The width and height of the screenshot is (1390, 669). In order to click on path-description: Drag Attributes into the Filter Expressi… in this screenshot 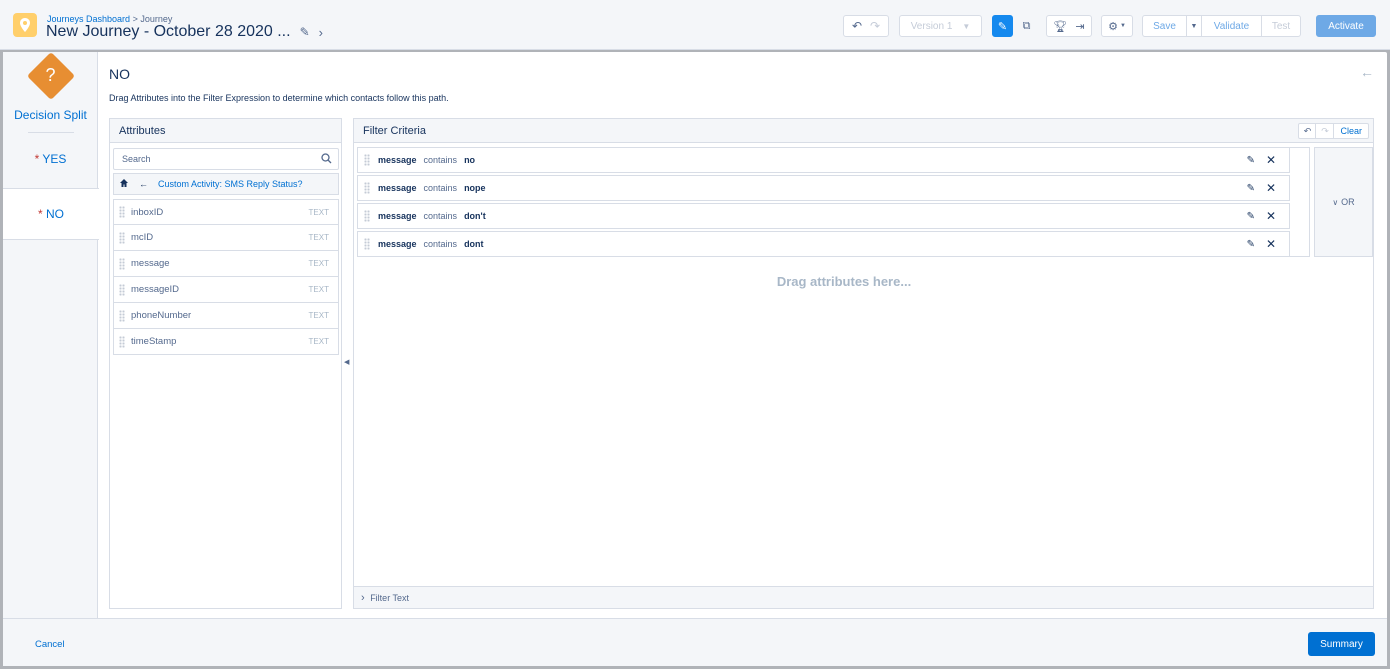, I will do `click(279, 98)`.